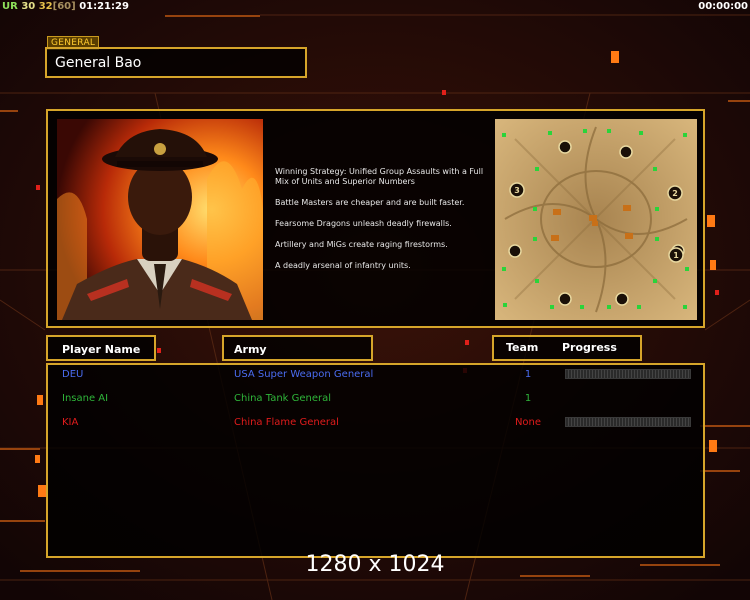 This screenshot has width=750, height=600. Describe the element at coordinates (70, 422) in the screenshot. I see `player-name: KIA` at that location.